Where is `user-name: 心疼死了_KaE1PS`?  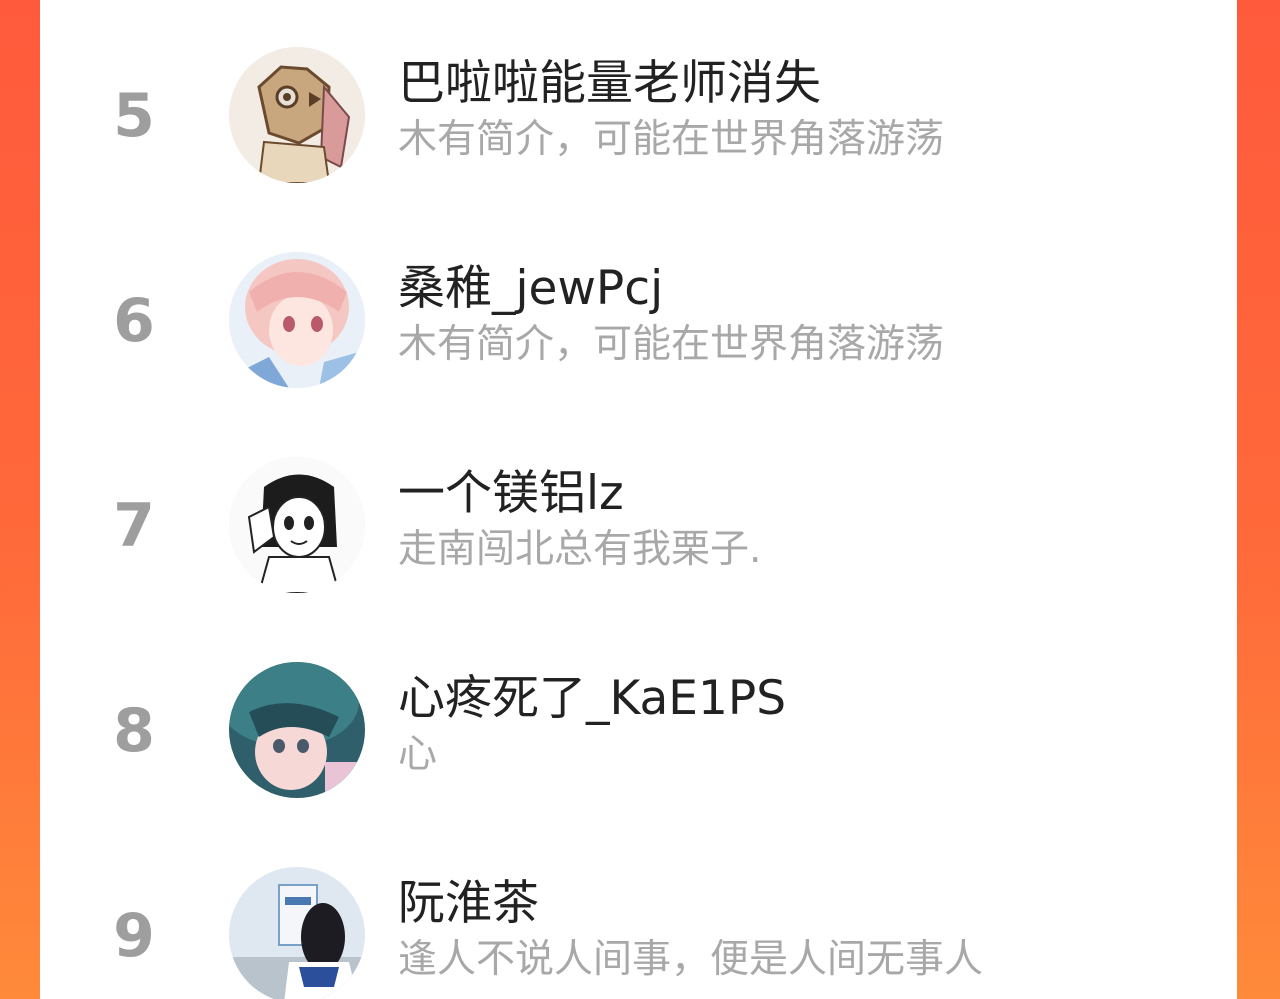
user-name: 心疼死了_KaE1PS is located at coordinates (592, 699).